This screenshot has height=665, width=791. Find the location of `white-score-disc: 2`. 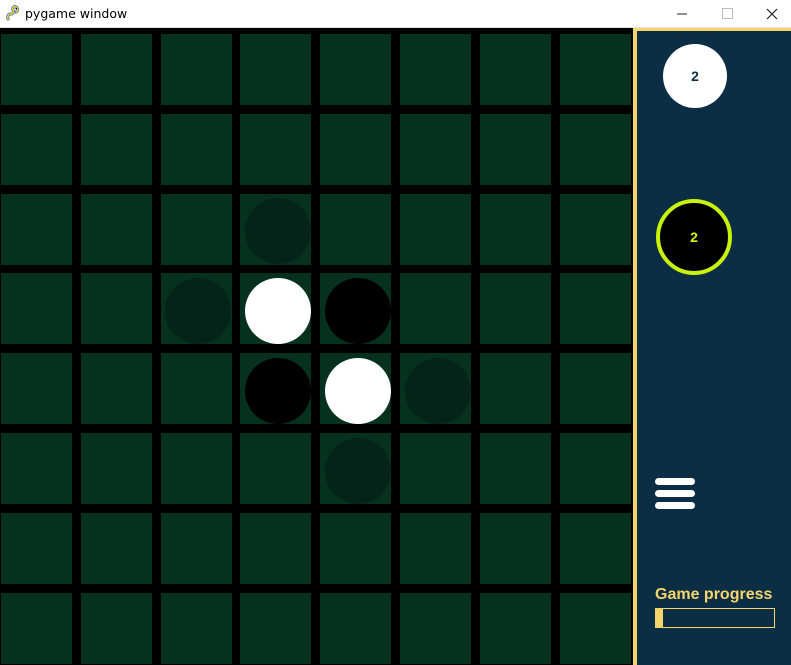

white-score-disc: 2 is located at coordinates (695, 76).